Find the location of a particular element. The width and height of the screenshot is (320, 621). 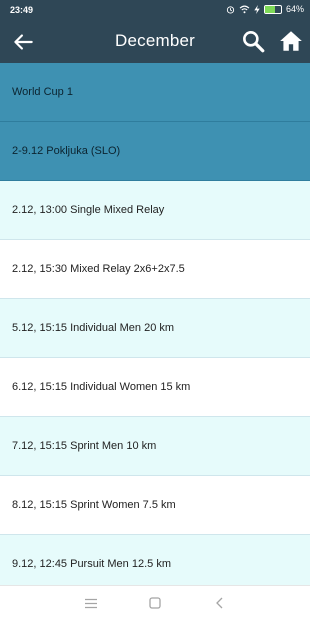

status-icons: 64% is located at coordinates (265, 9).